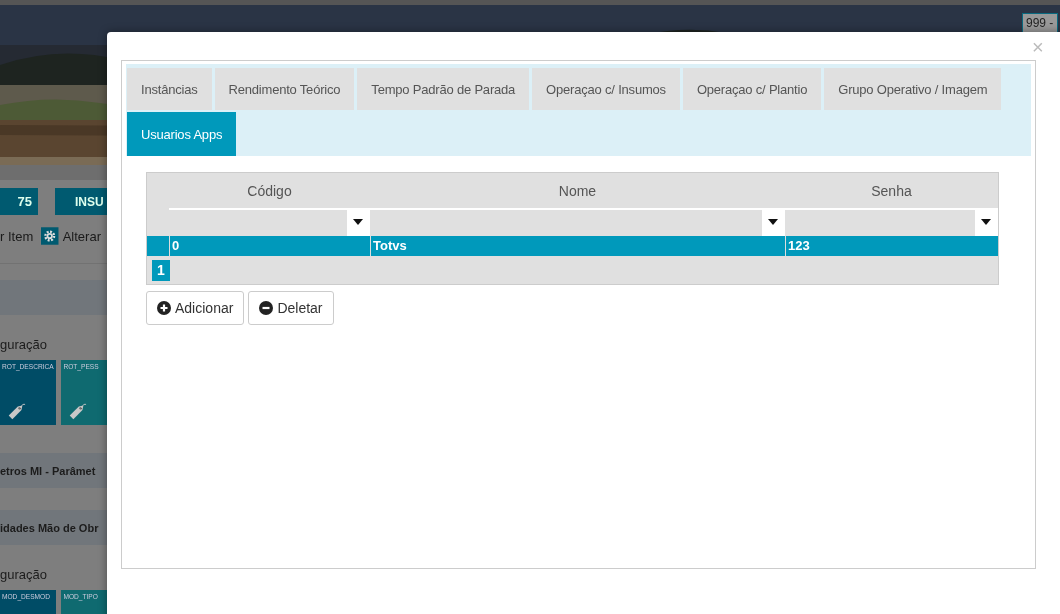 Image resolution: width=1060 pixels, height=614 pixels. Describe the element at coordinates (169, 89) in the screenshot. I see `tab: Instâncias` at that location.